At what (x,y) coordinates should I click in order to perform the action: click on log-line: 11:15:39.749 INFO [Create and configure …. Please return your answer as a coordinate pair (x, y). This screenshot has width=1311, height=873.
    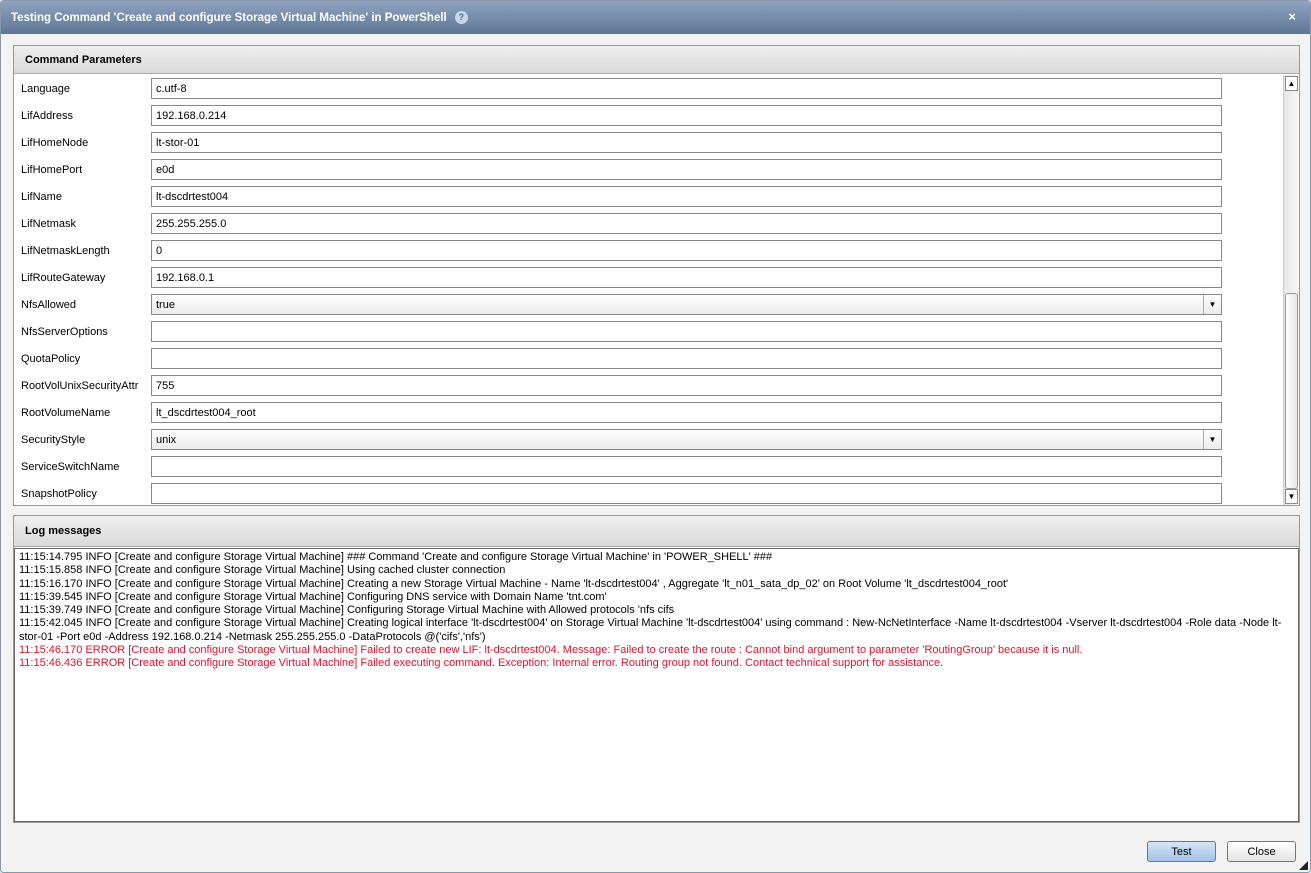
    Looking at the image, I should click on (347, 610).